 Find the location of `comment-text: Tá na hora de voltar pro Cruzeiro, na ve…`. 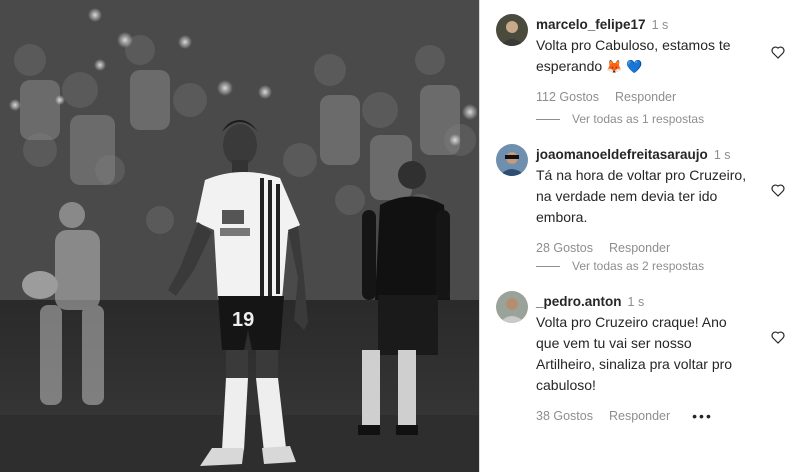

comment-text: Tá na hora de voltar pro Cruzeiro, na ve… is located at coordinates (641, 196).